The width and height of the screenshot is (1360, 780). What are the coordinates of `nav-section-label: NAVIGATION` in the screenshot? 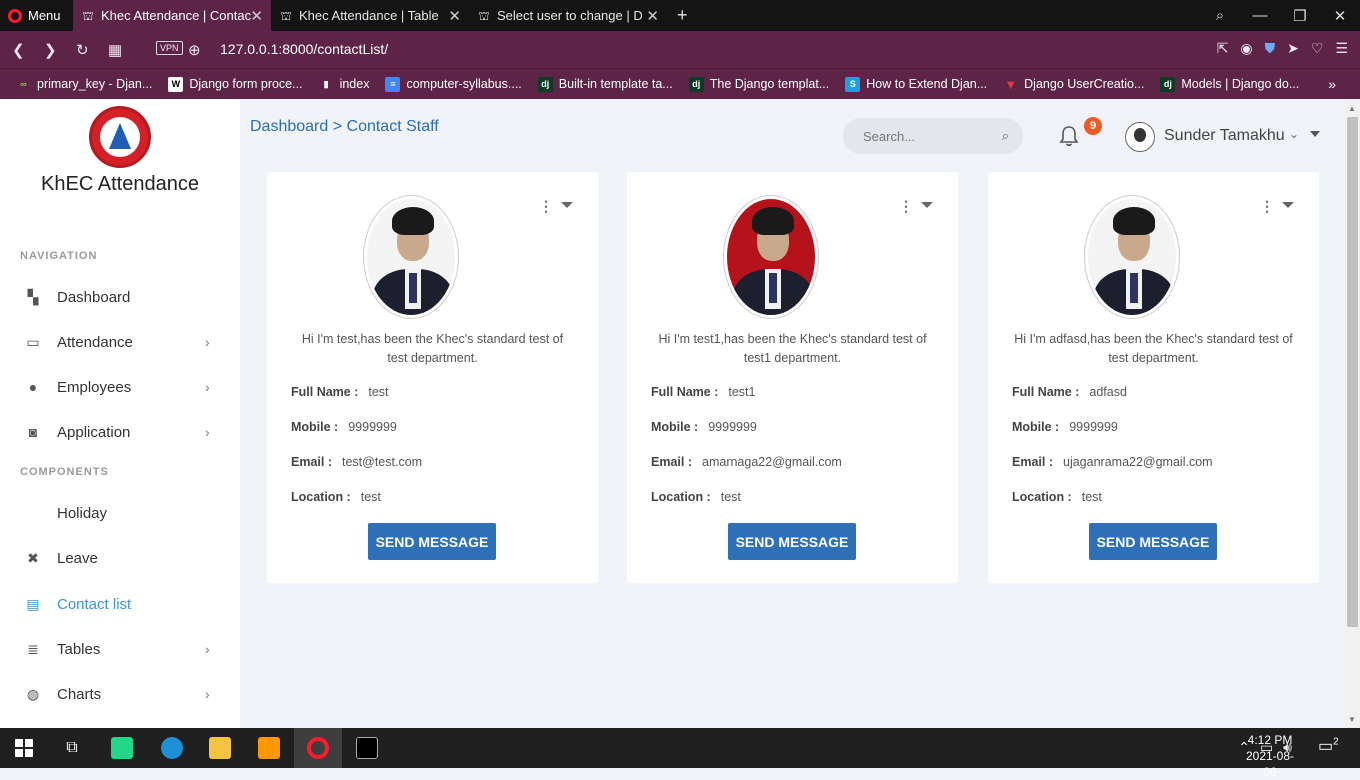 It's located at (59, 256).